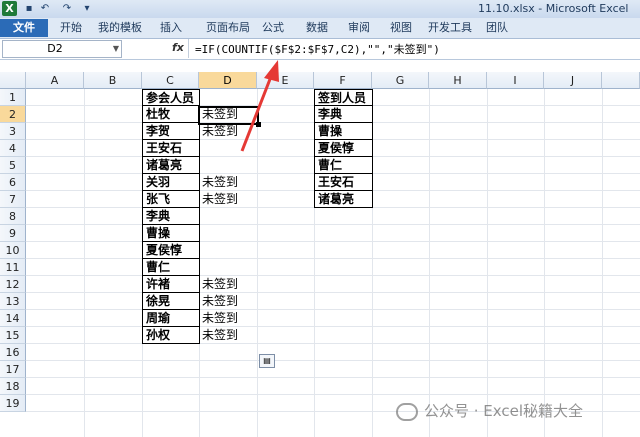 This screenshot has height=437, width=640. What do you see at coordinates (171, 267) in the screenshot?
I see `cell-c11: 曹仁` at bounding box center [171, 267].